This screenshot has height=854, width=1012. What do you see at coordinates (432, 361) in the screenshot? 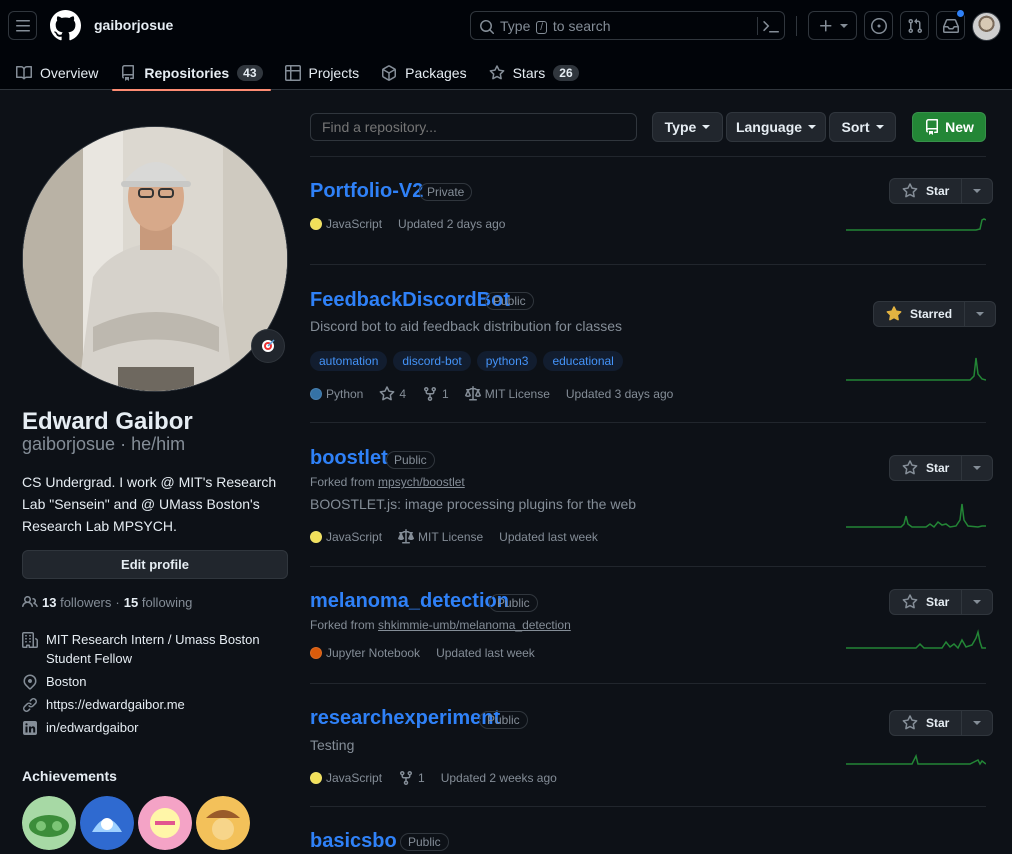
I see `topic-tag: discord-bot` at bounding box center [432, 361].